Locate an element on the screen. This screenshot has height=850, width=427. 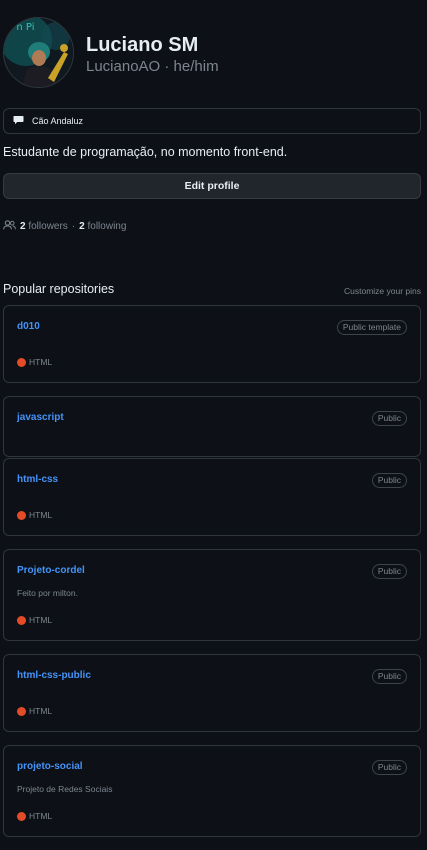
repo-card: javascript Public is located at coordinates (212, 426).